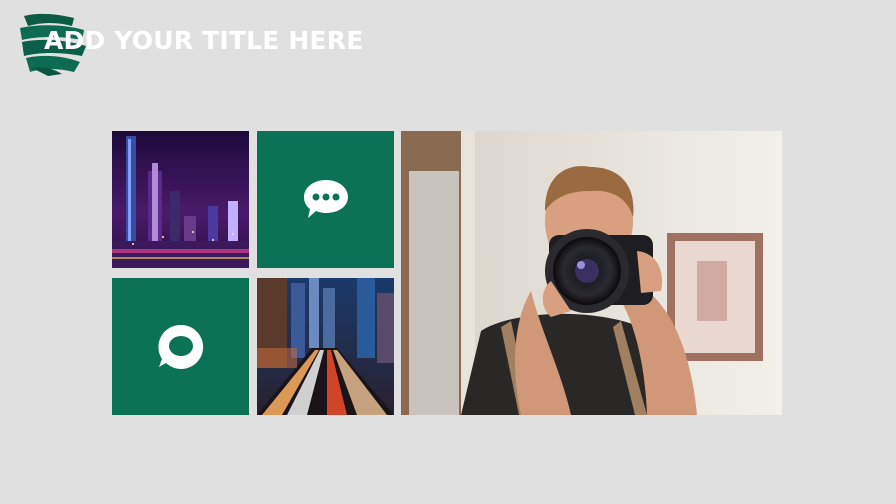 The height and width of the screenshot is (504, 896). I want to click on chat-bubble-icon, so click(180, 346).